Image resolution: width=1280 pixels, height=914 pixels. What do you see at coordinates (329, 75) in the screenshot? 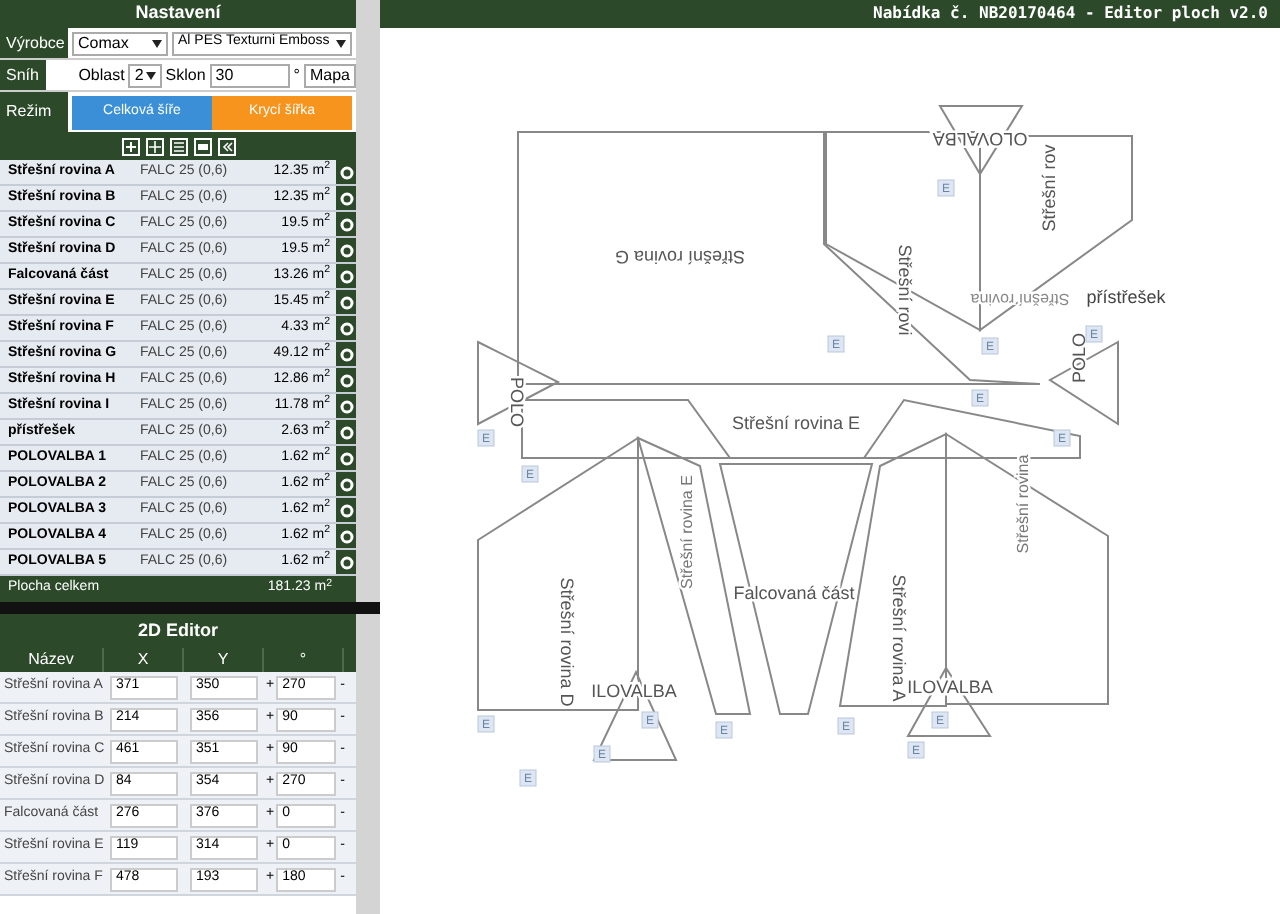
I see `map-button: Mapa` at bounding box center [329, 75].